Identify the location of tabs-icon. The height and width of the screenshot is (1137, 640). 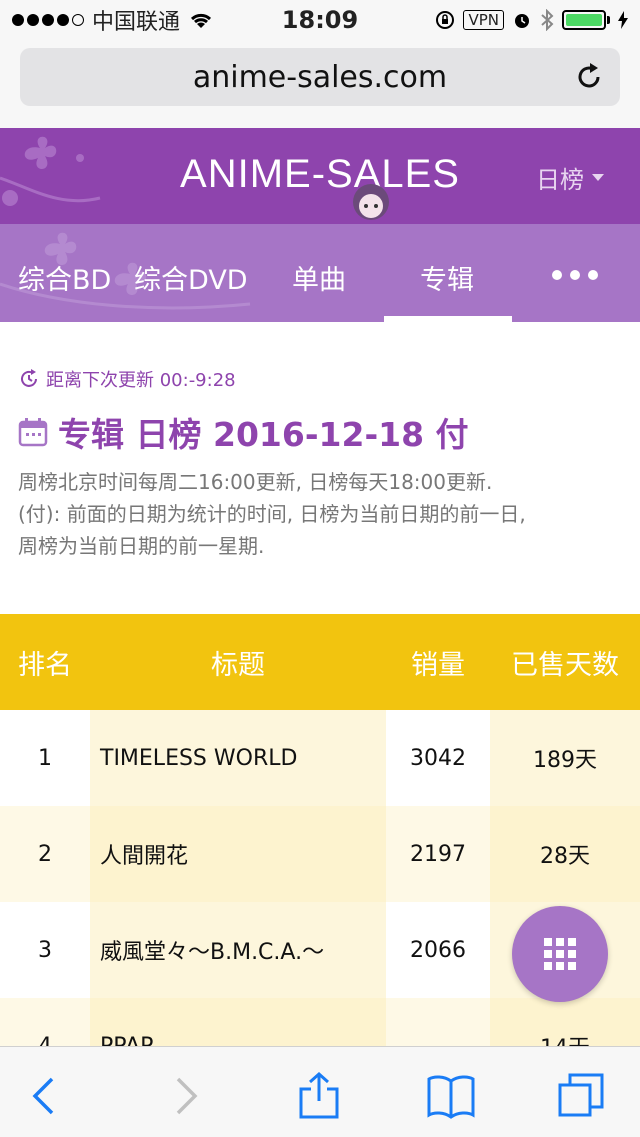
(581, 1096).